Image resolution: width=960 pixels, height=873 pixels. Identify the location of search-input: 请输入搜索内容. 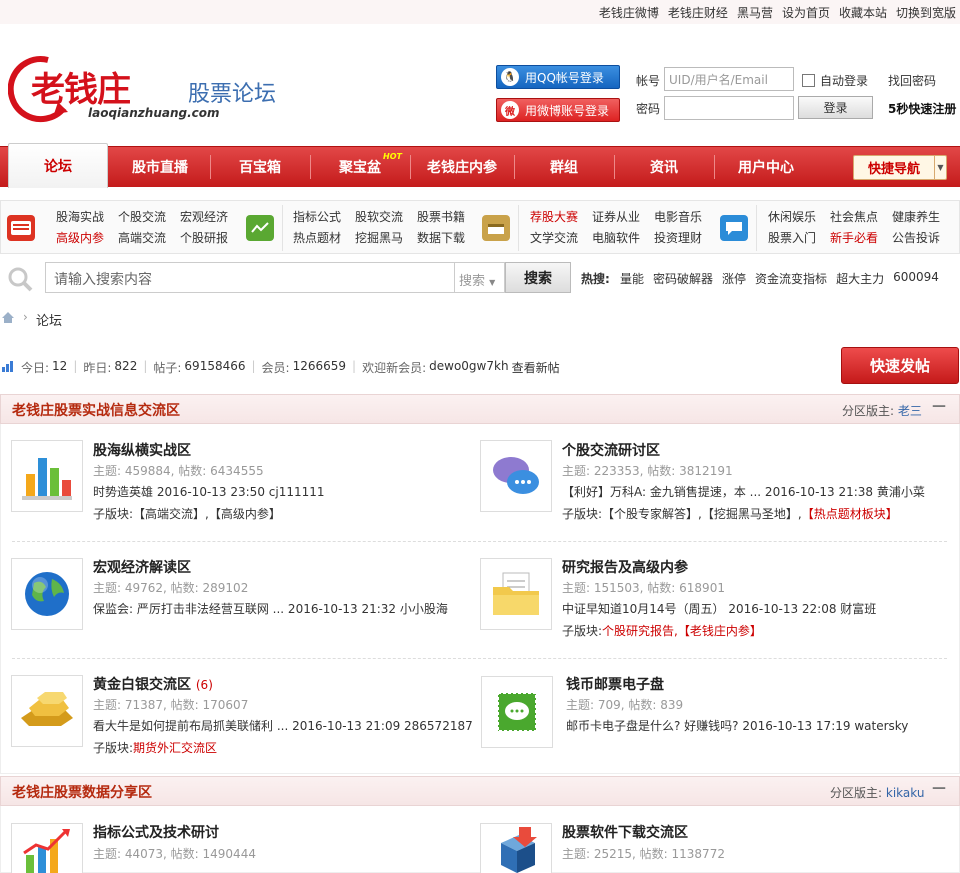
(250, 277).